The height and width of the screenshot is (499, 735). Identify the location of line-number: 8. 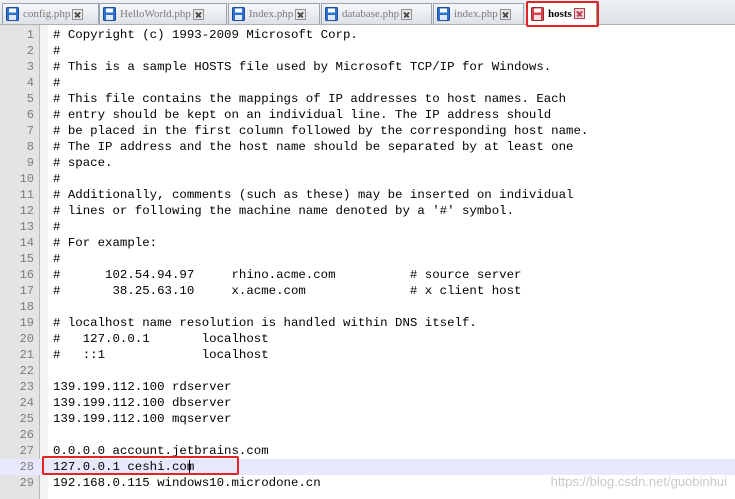
(30, 147).